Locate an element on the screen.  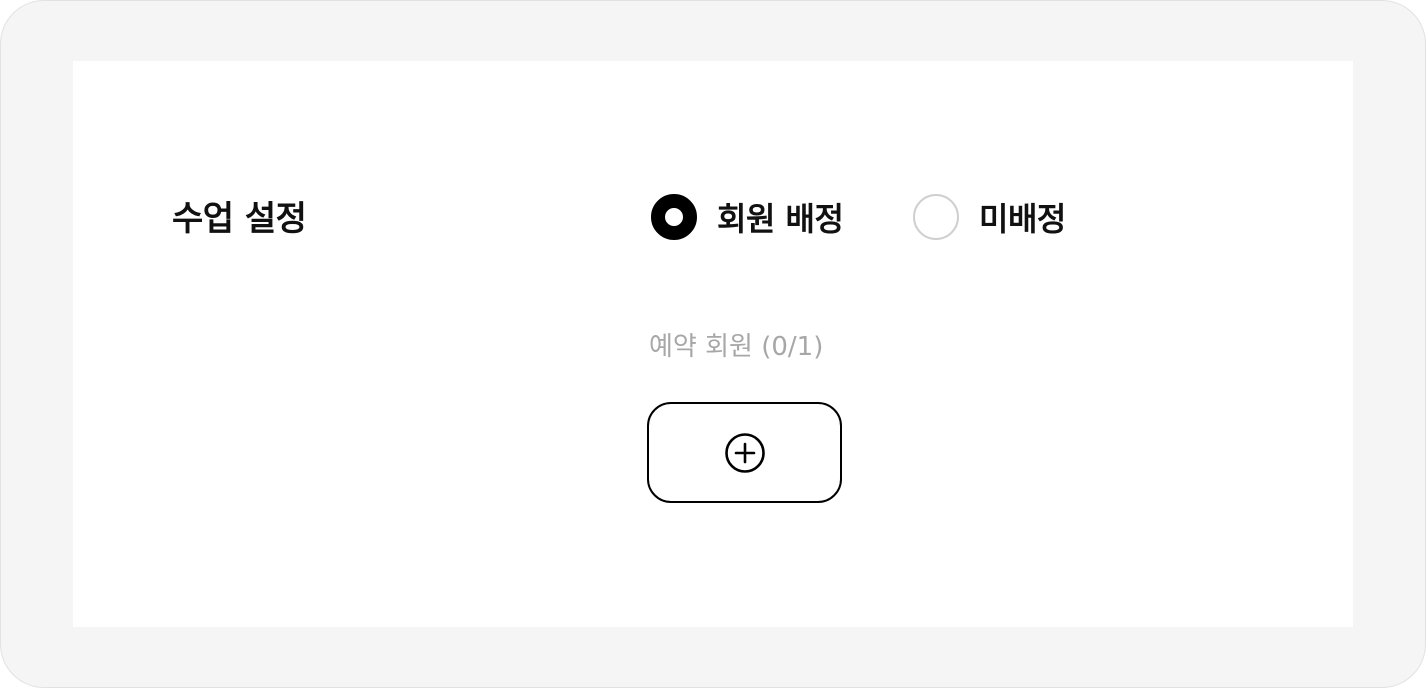
radio-button-unselected is located at coordinates (936, 217).